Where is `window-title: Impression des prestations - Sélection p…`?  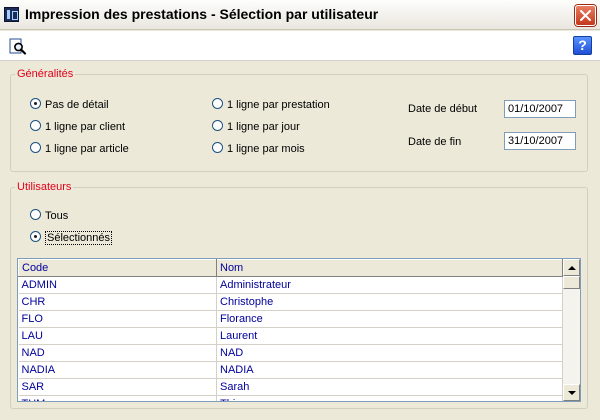 window-title: Impression des prestations - Sélection p… is located at coordinates (202, 14).